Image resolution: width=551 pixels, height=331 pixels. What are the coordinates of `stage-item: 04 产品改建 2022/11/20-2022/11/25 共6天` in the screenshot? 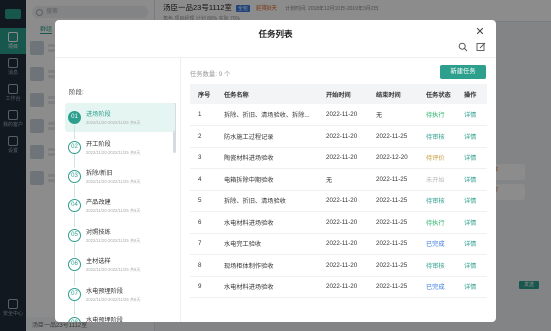 It's located at (120, 209).